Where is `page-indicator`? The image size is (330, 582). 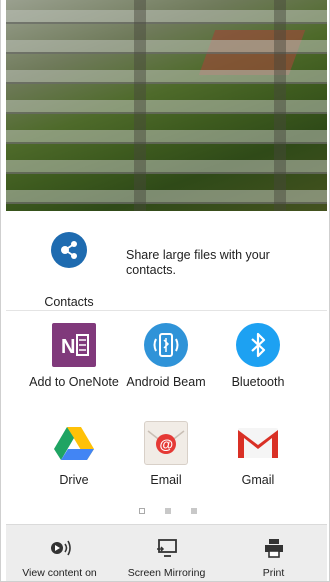 page-indicator is located at coordinates (166, 511).